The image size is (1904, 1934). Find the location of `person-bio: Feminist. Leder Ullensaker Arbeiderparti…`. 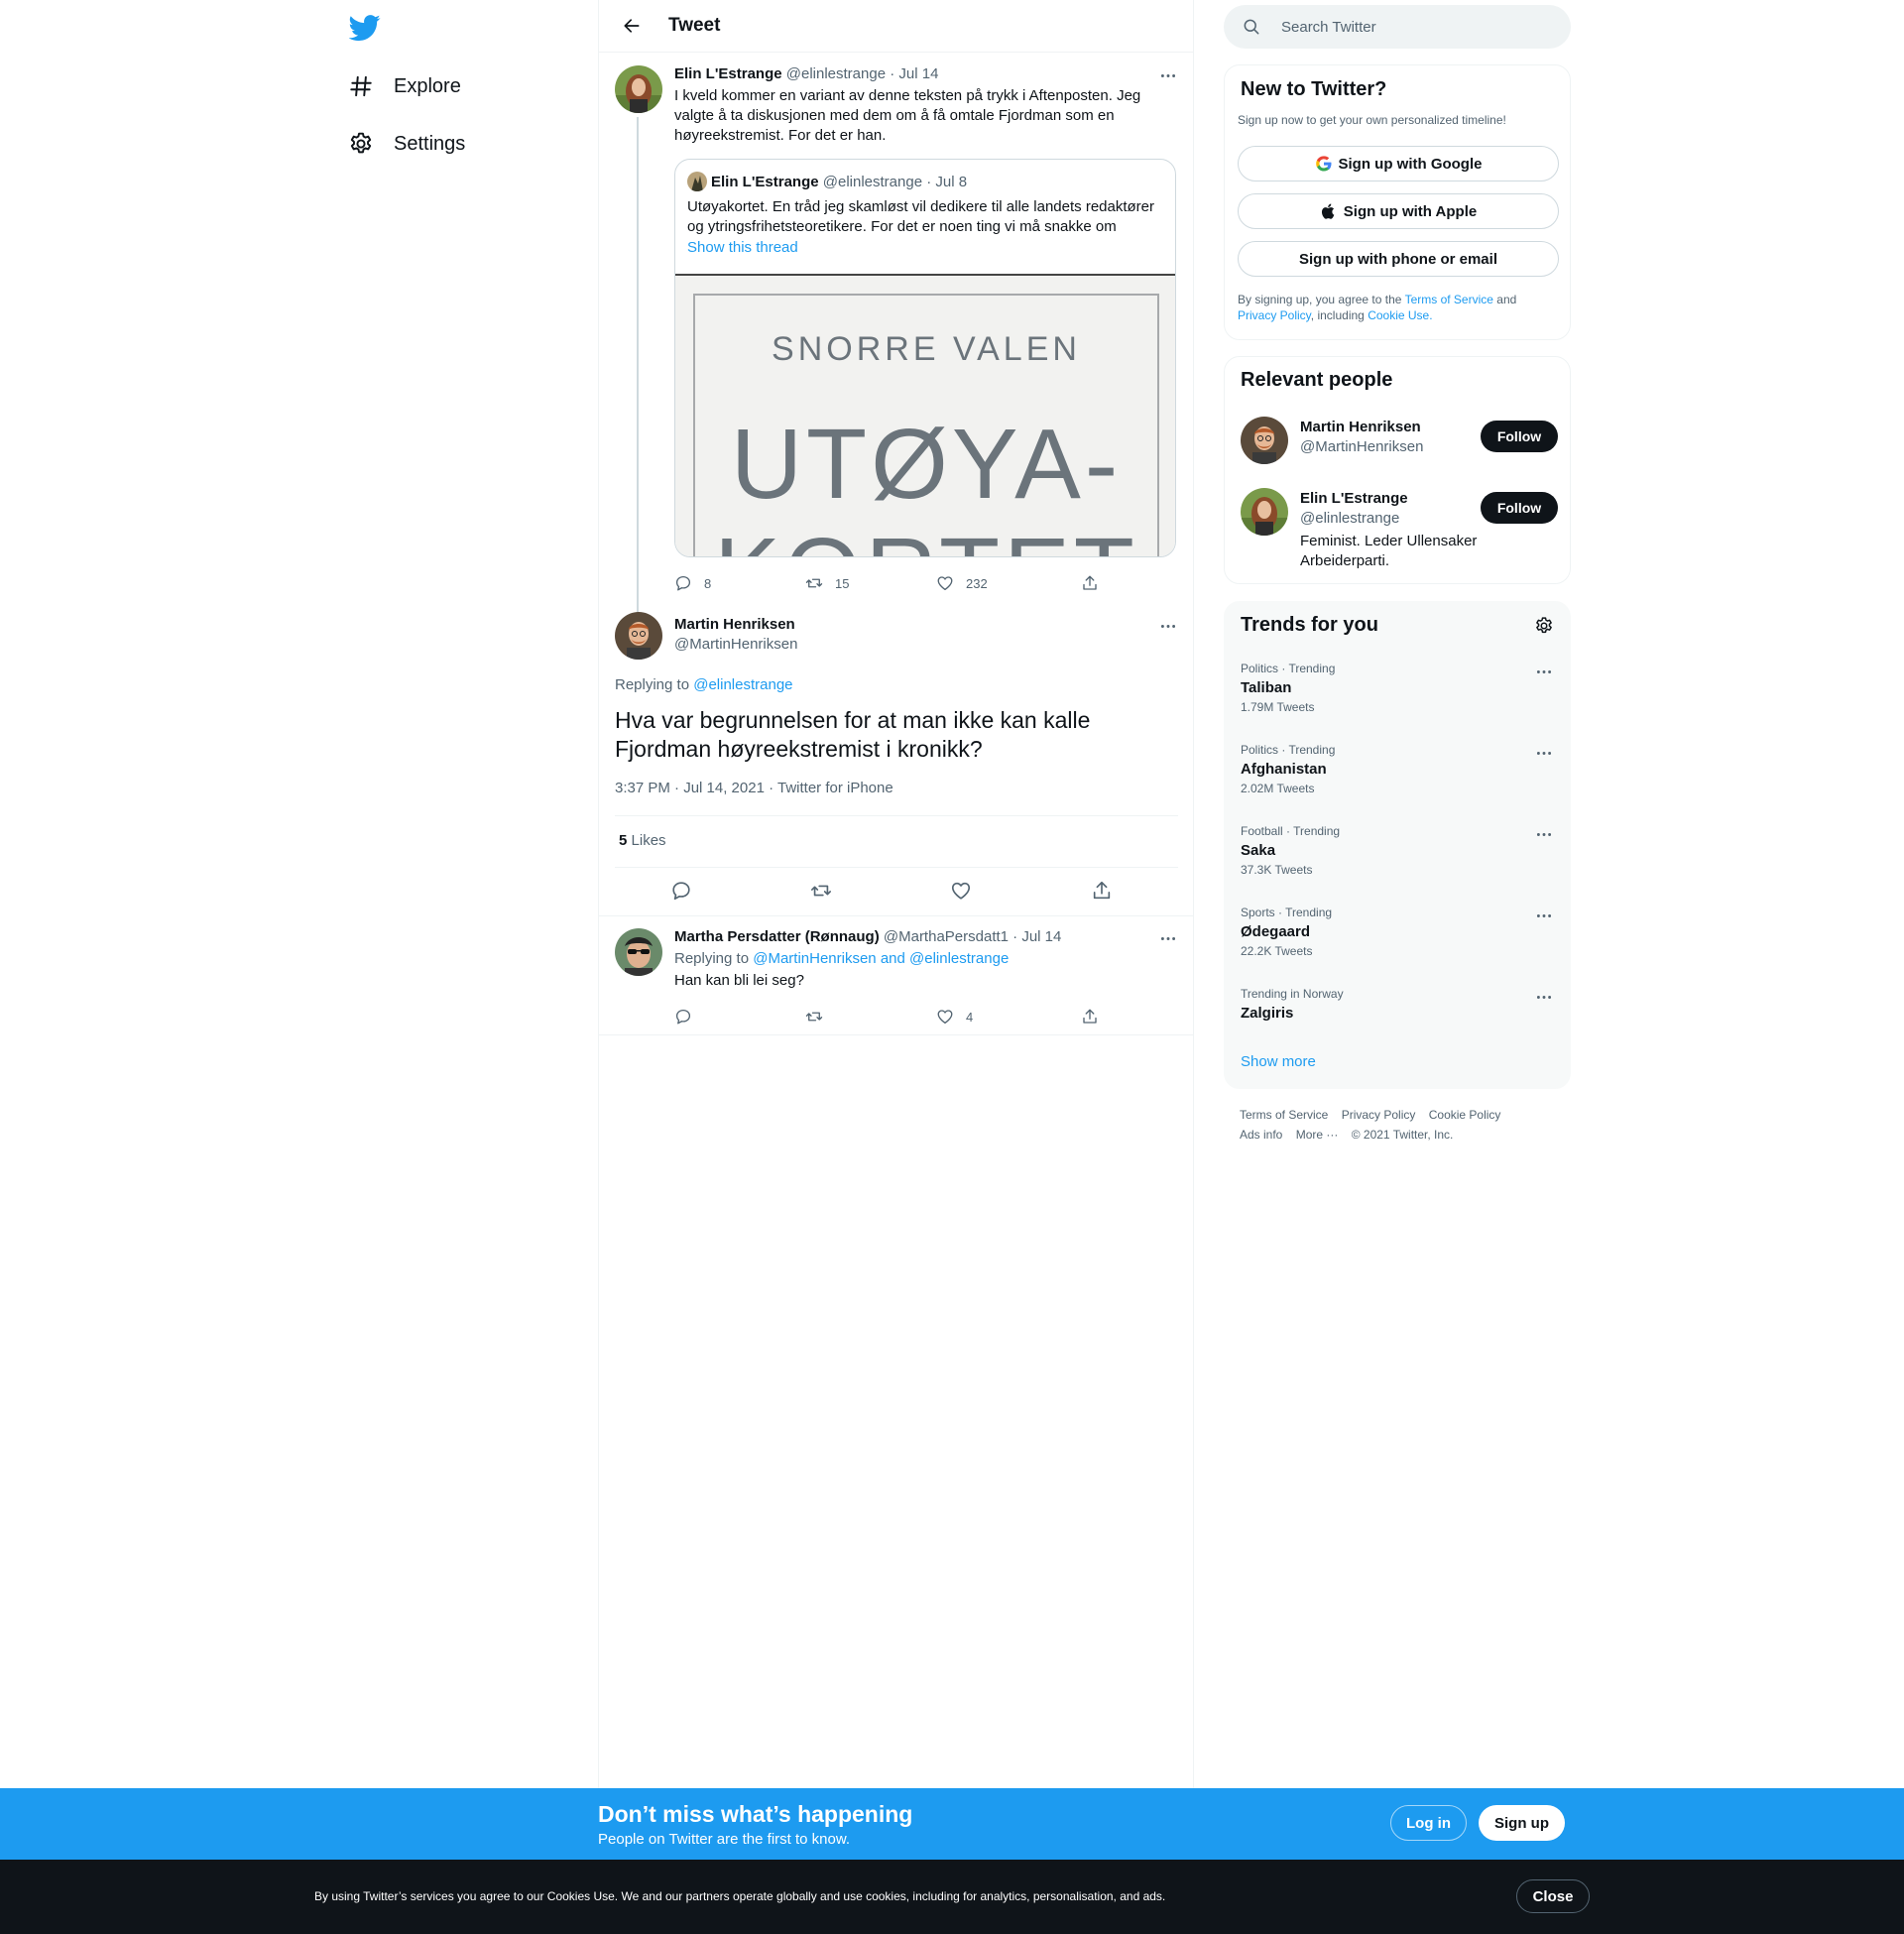

person-bio: Feminist. Leder Ullensaker Arbeiderparti… is located at coordinates (1389, 551).